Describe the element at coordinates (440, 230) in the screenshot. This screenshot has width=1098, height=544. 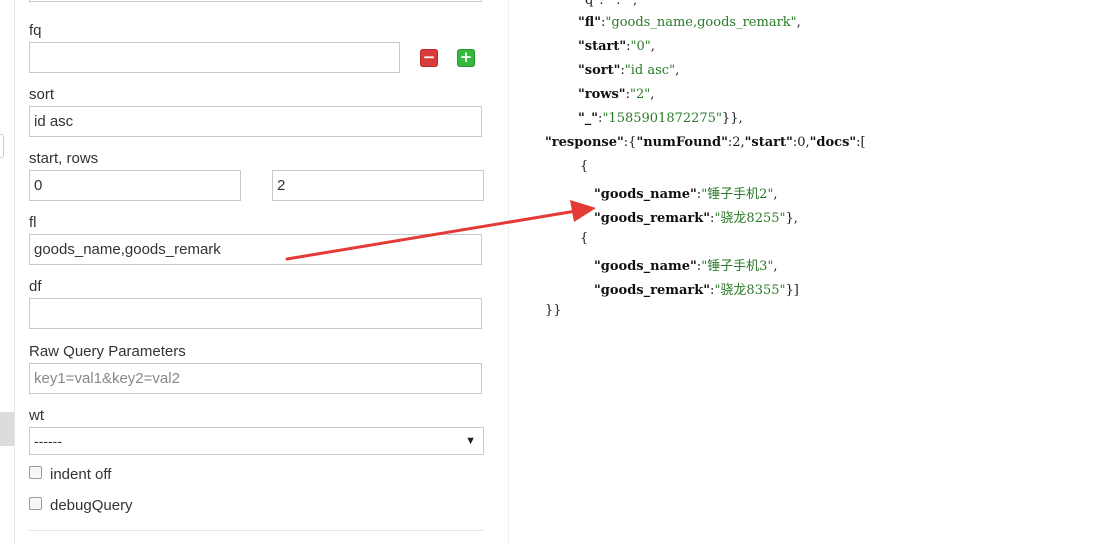
I see `annotation-arrow-icon` at that location.